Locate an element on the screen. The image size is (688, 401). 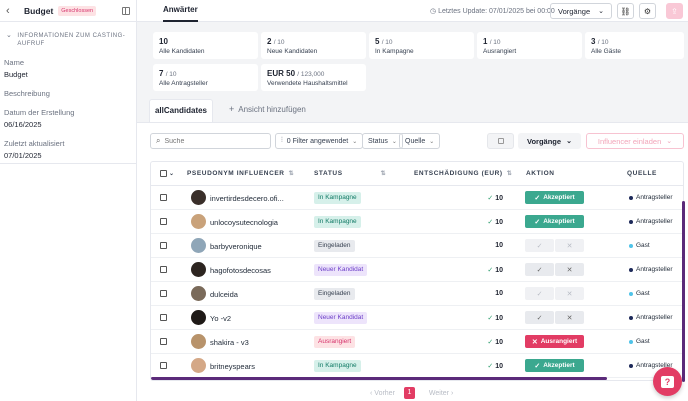
stat-card-guests: 3 / 10 Alle Gäste is located at coordinates (634, 45).